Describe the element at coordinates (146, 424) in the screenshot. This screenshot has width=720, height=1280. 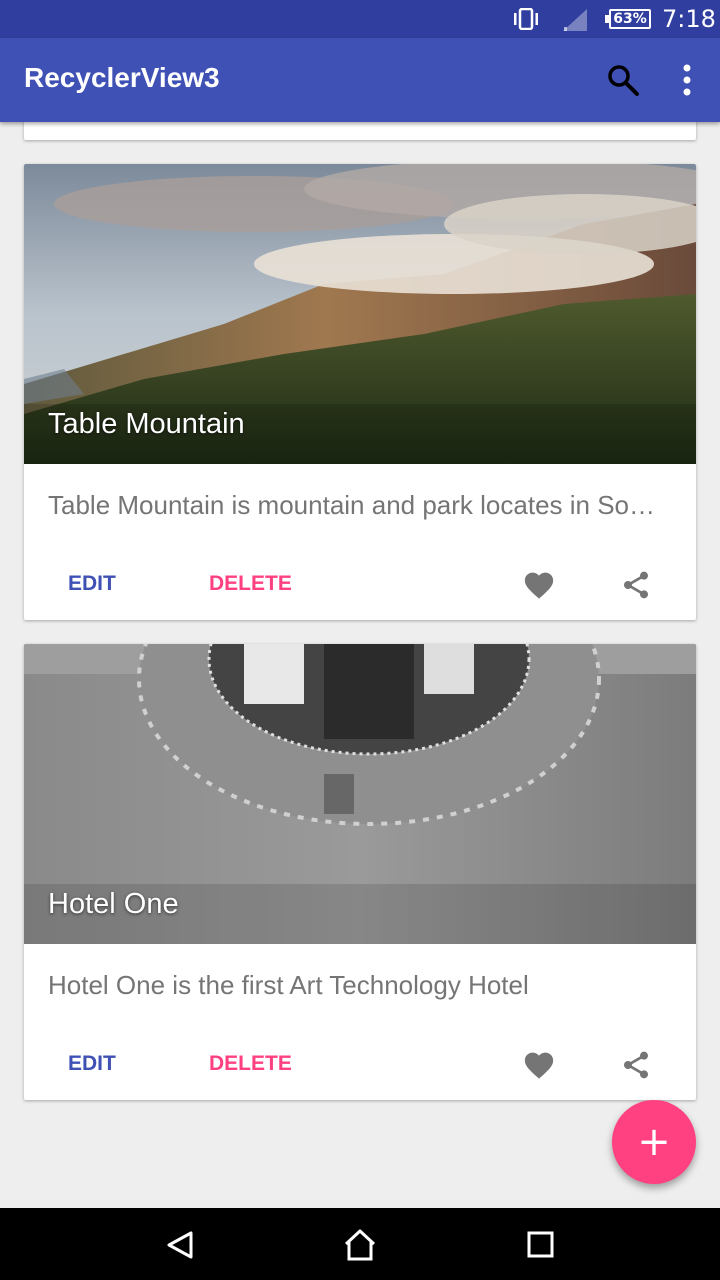
I see `card-title: Table Mountain` at that location.